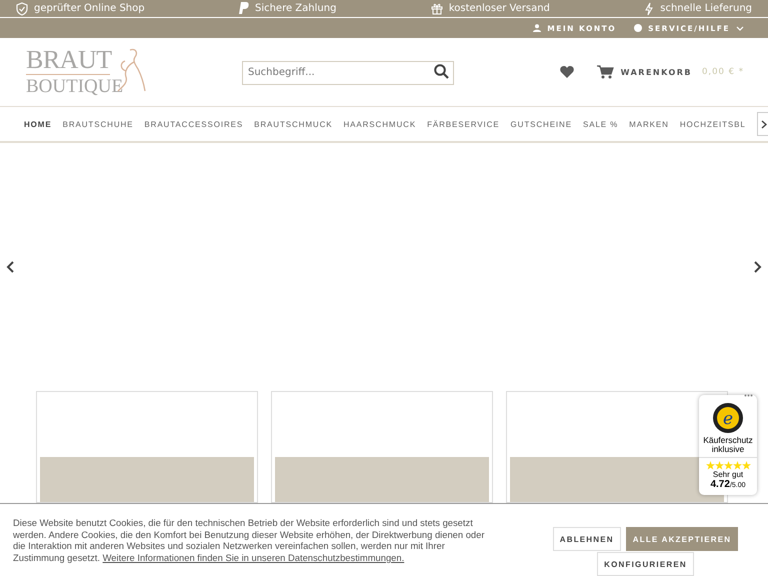  I want to click on nav-item: GUTSCHEINE, so click(541, 124).